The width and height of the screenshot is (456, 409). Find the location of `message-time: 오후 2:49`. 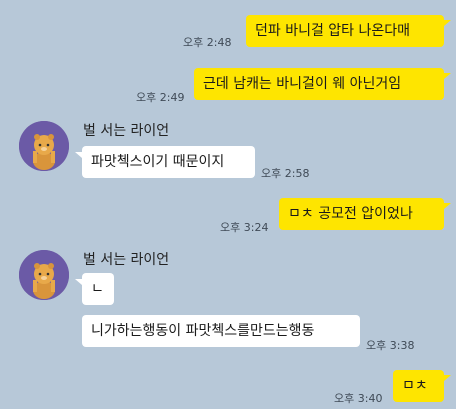

message-time: 오후 2:49 is located at coordinates (160, 97).